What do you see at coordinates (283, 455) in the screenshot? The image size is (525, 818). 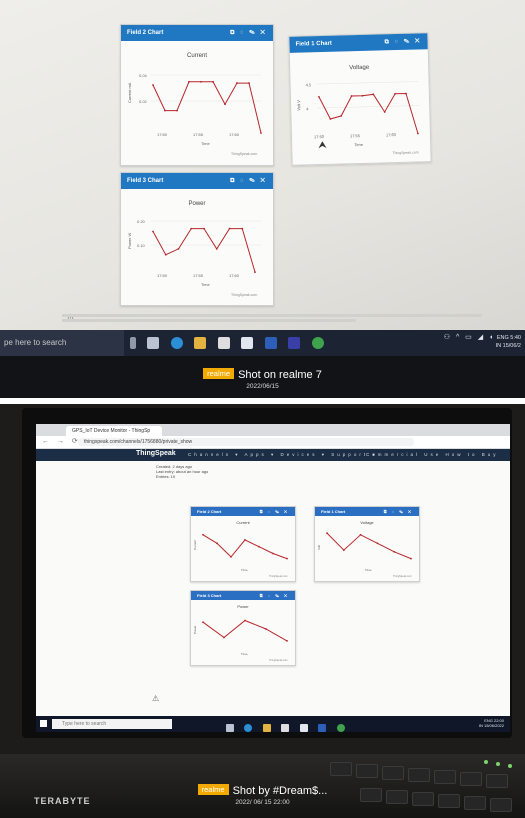 I see `thingspeak-menu: Channels ▾ Apps ▾ Devices ▾ Support ▾` at bounding box center [283, 455].